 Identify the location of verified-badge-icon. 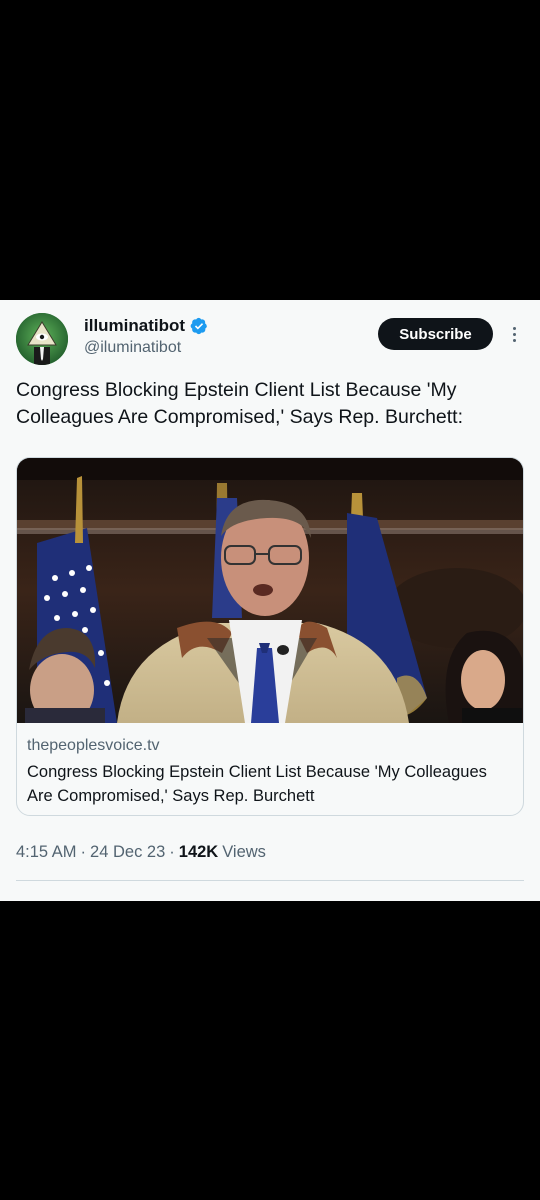
(198, 326).